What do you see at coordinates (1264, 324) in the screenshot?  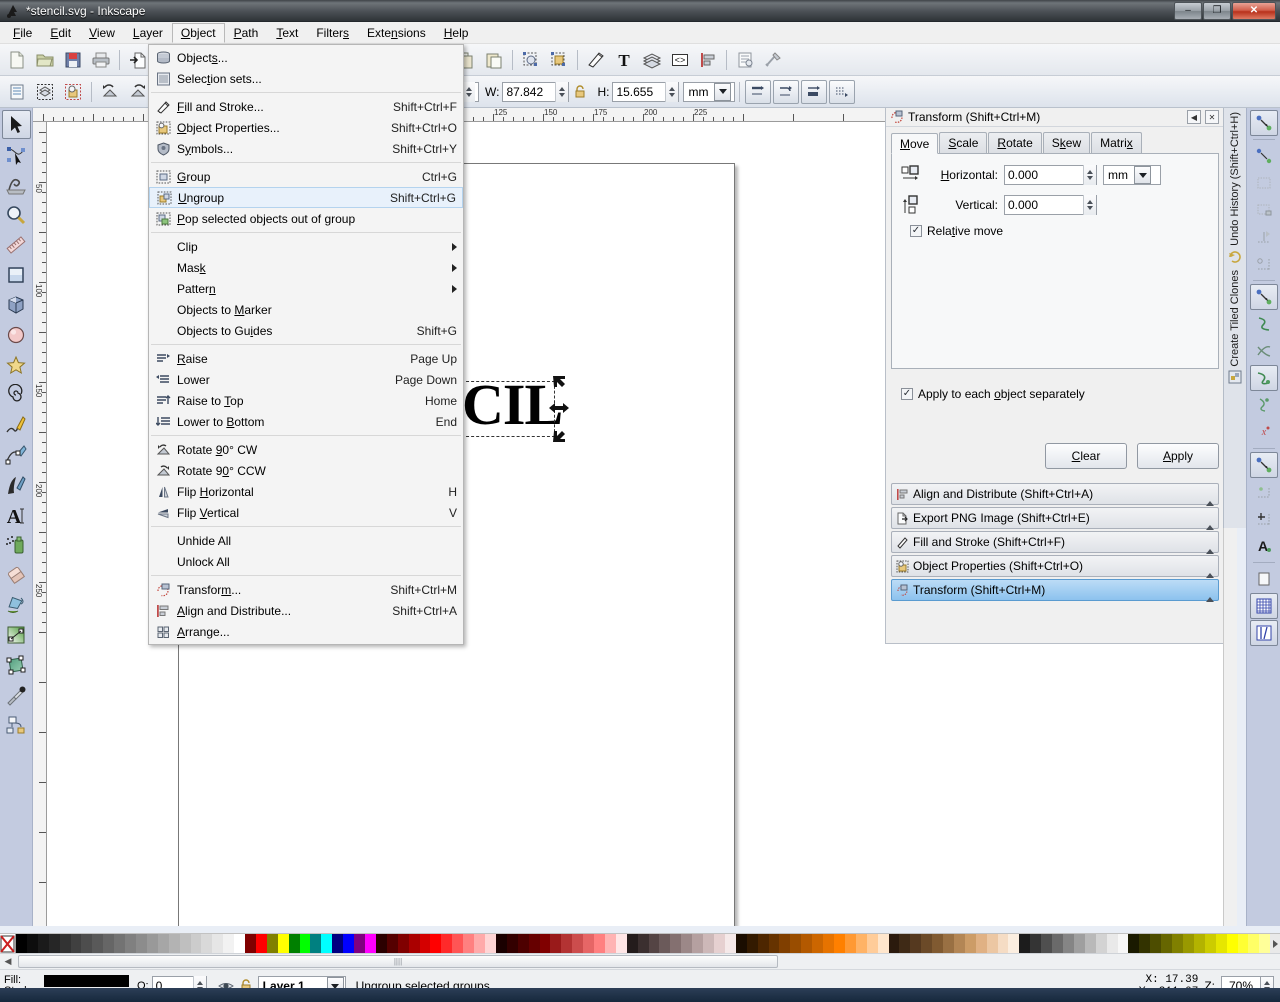 I see `snap-paths-toggle` at bounding box center [1264, 324].